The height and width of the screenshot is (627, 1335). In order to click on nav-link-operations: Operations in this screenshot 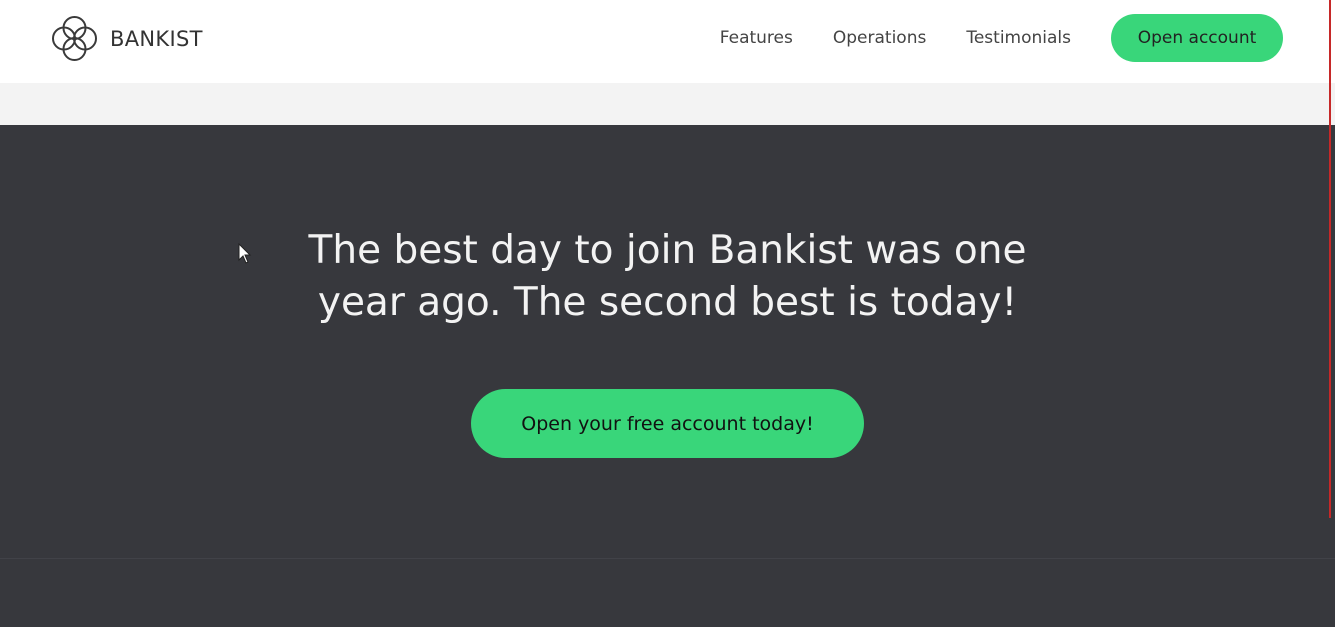, I will do `click(879, 38)`.